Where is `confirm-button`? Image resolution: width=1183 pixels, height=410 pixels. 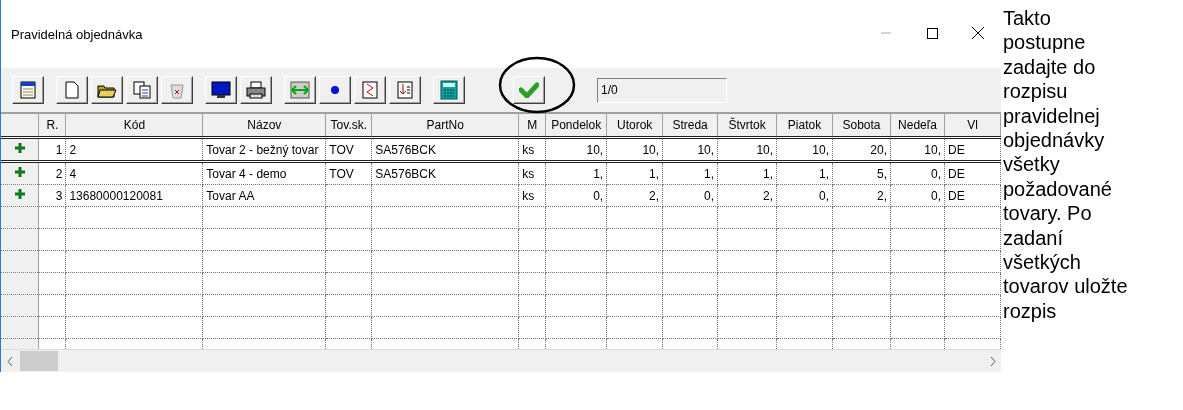 confirm-button is located at coordinates (529, 90).